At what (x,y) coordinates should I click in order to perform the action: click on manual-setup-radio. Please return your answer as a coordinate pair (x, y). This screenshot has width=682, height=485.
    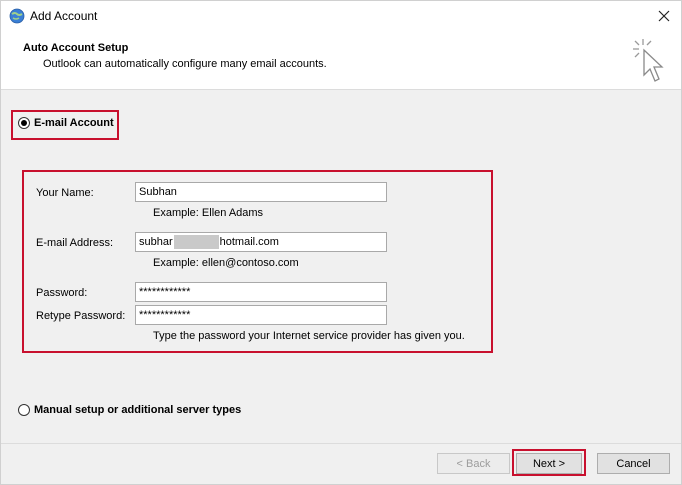
    Looking at the image, I should click on (24, 410).